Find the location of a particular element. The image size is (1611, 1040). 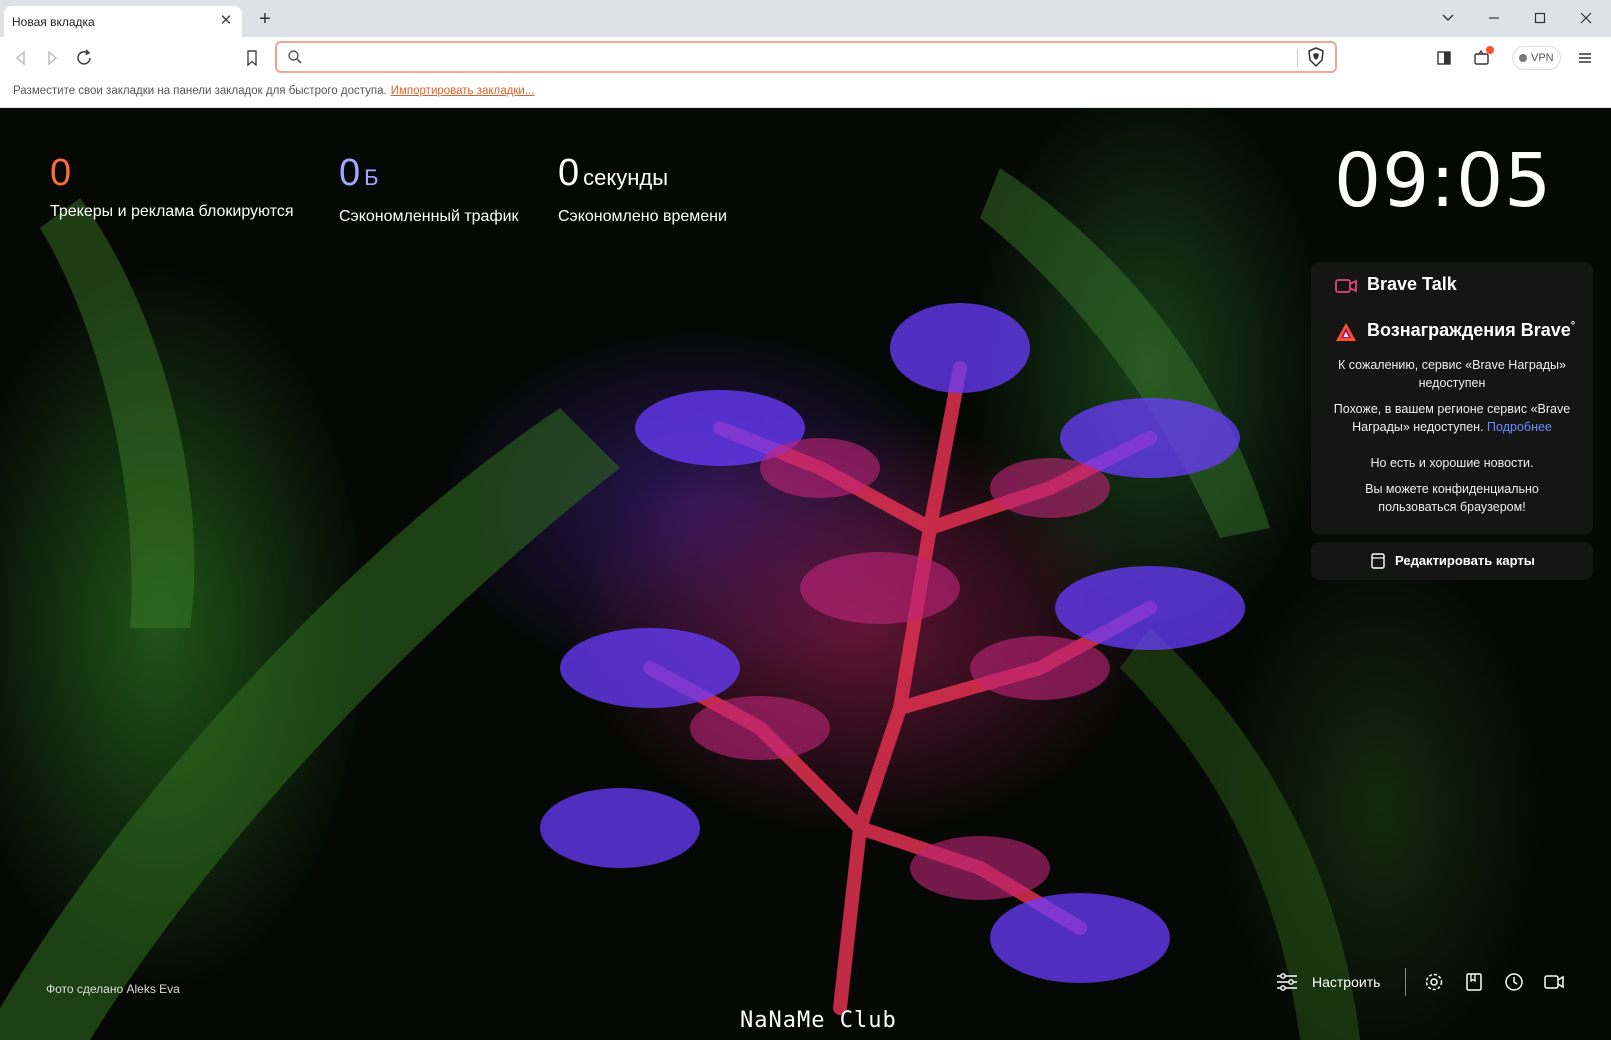

bookmarks-manager-icon is located at coordinates (1474, 982).